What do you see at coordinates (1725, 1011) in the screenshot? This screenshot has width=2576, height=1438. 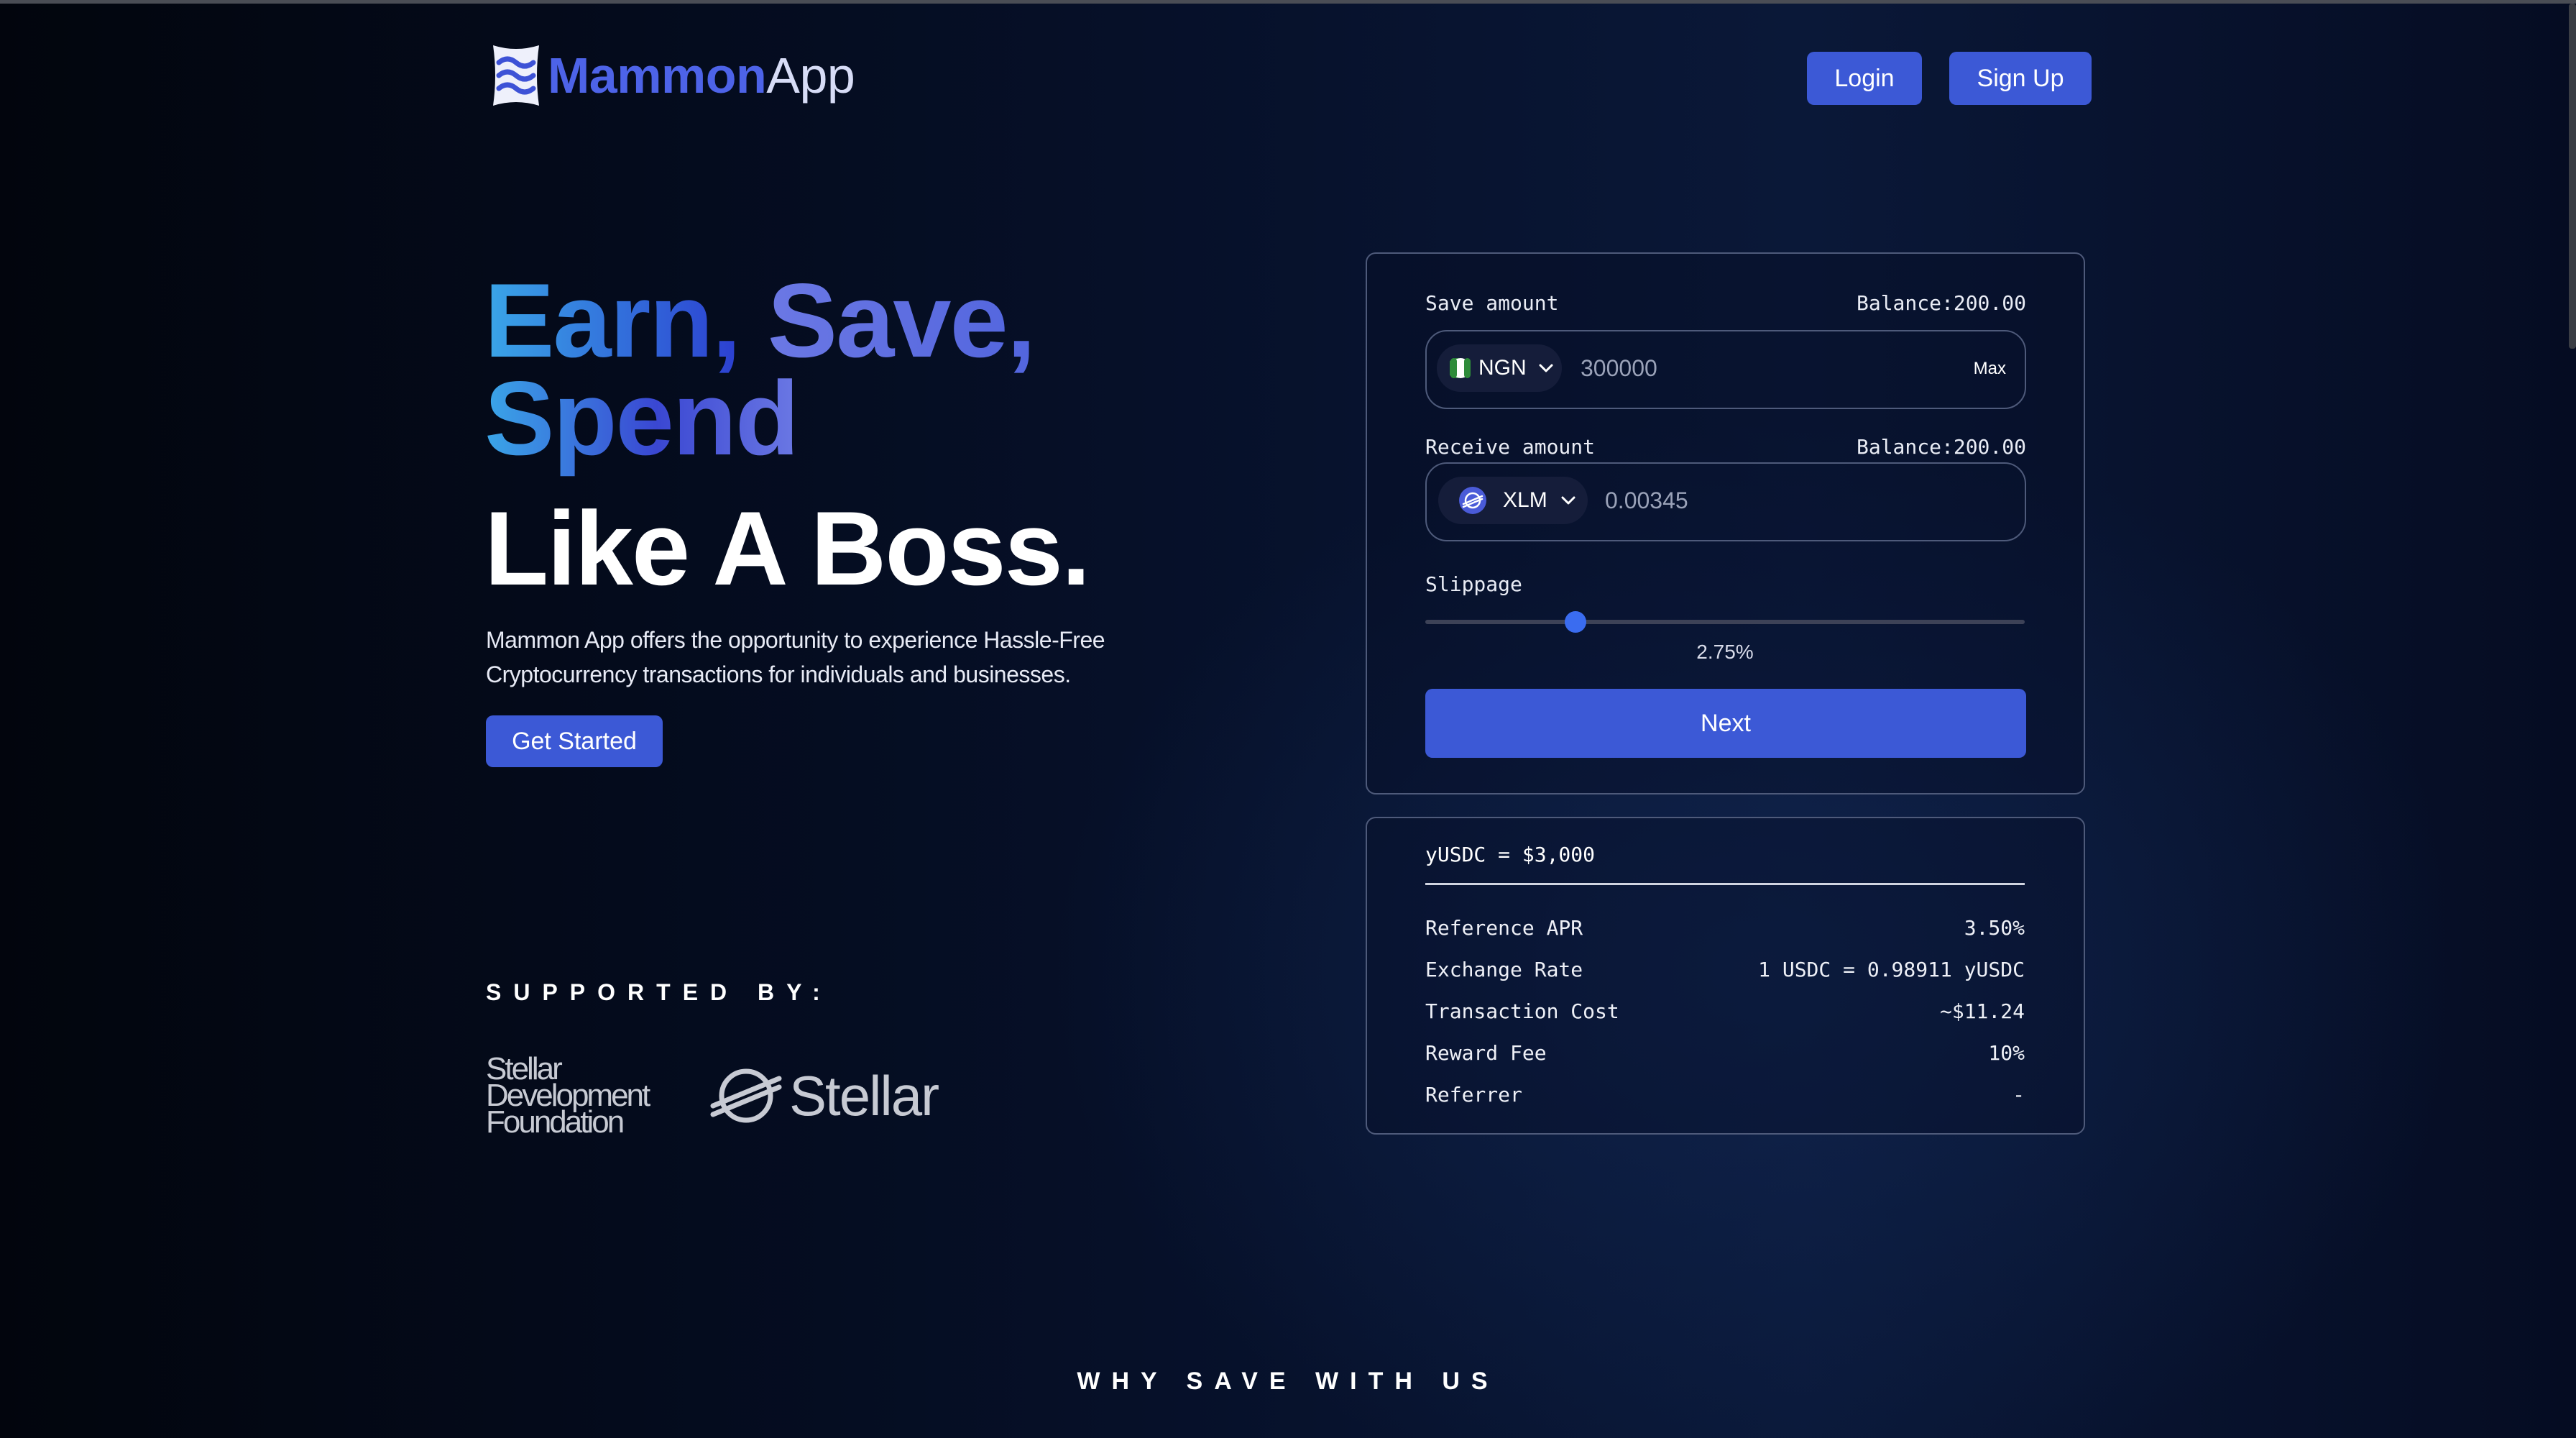 I see `info-row-transaction-cost: Transaction Cost ~$11.24` at bounding box center [1725, 1011].